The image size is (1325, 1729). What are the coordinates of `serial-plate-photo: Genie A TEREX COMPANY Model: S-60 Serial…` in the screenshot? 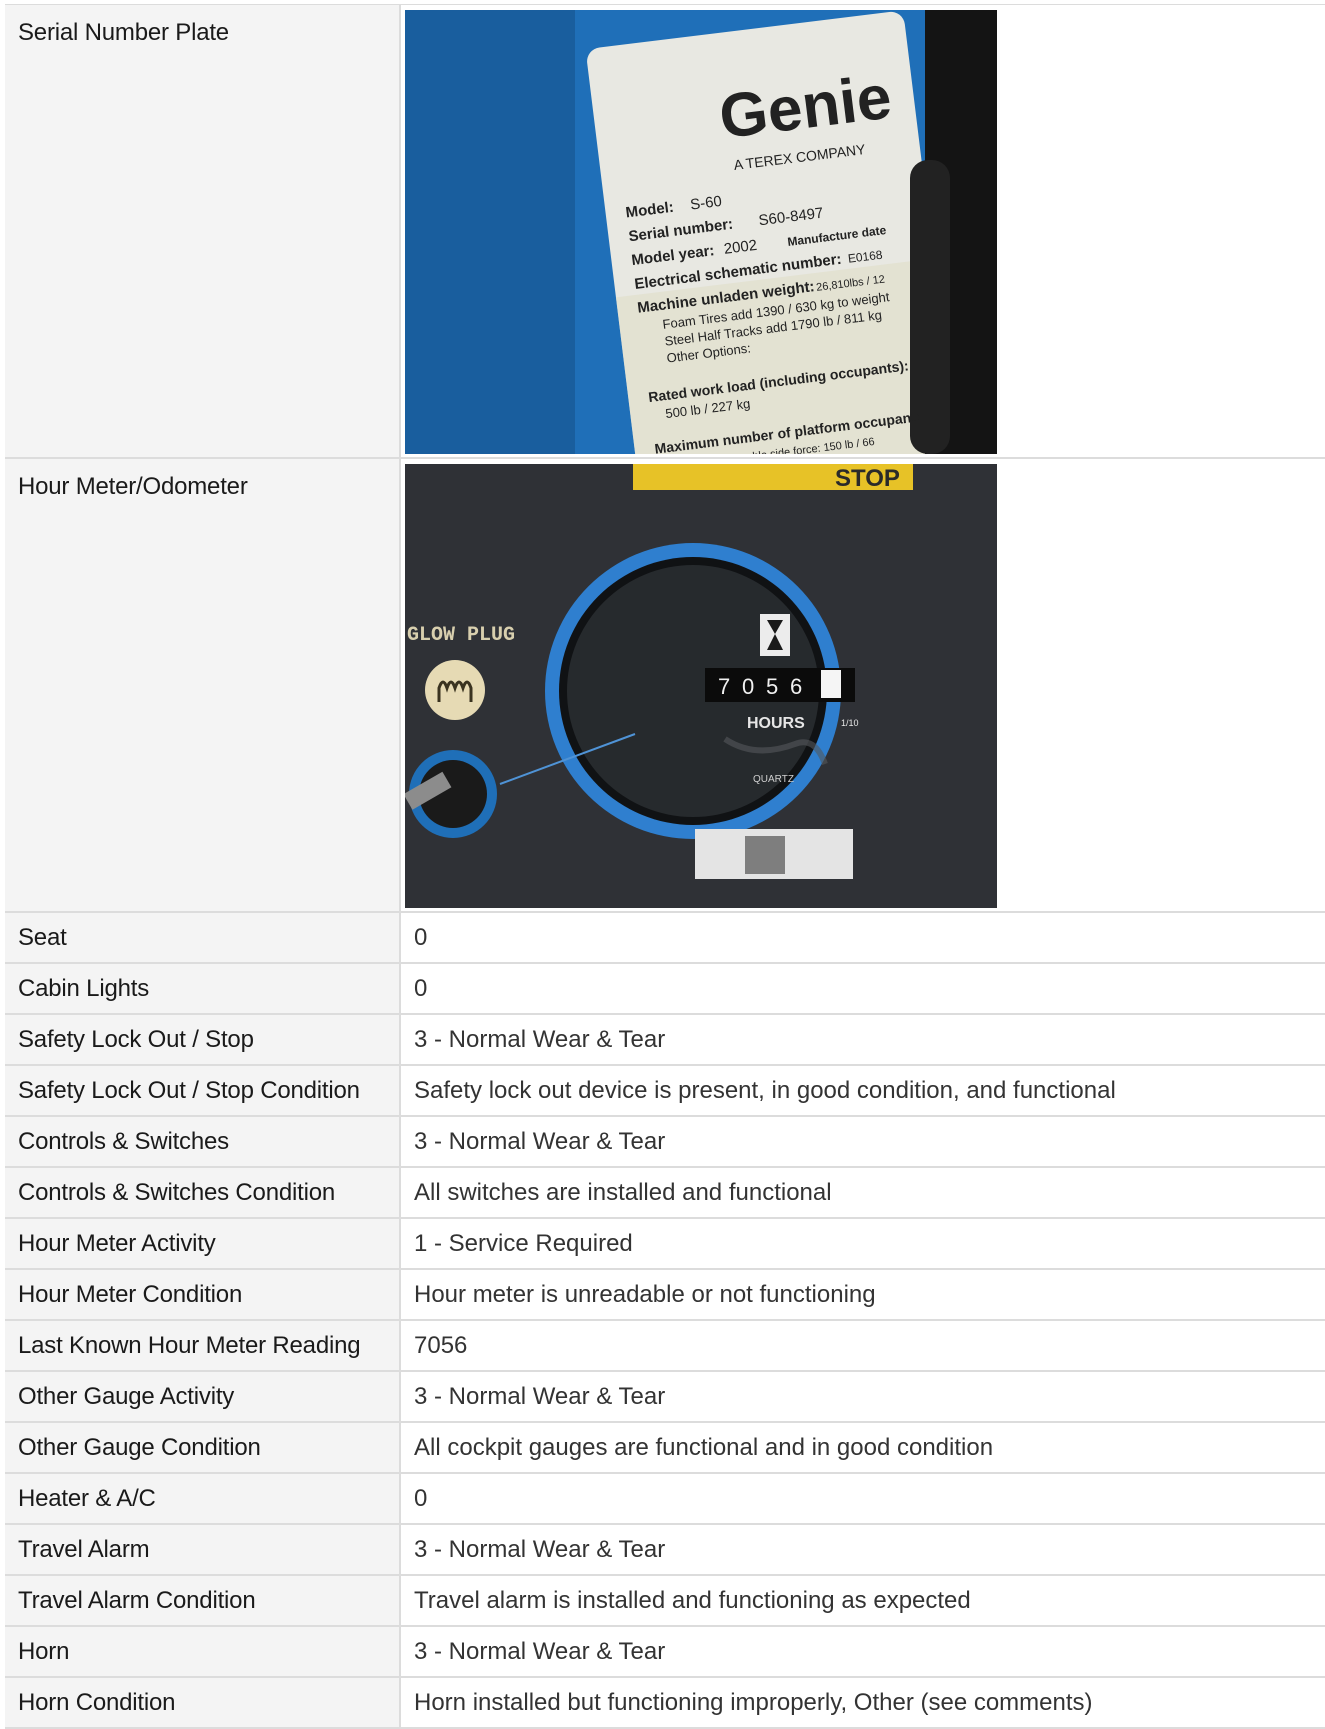 It's located at (701, 232).